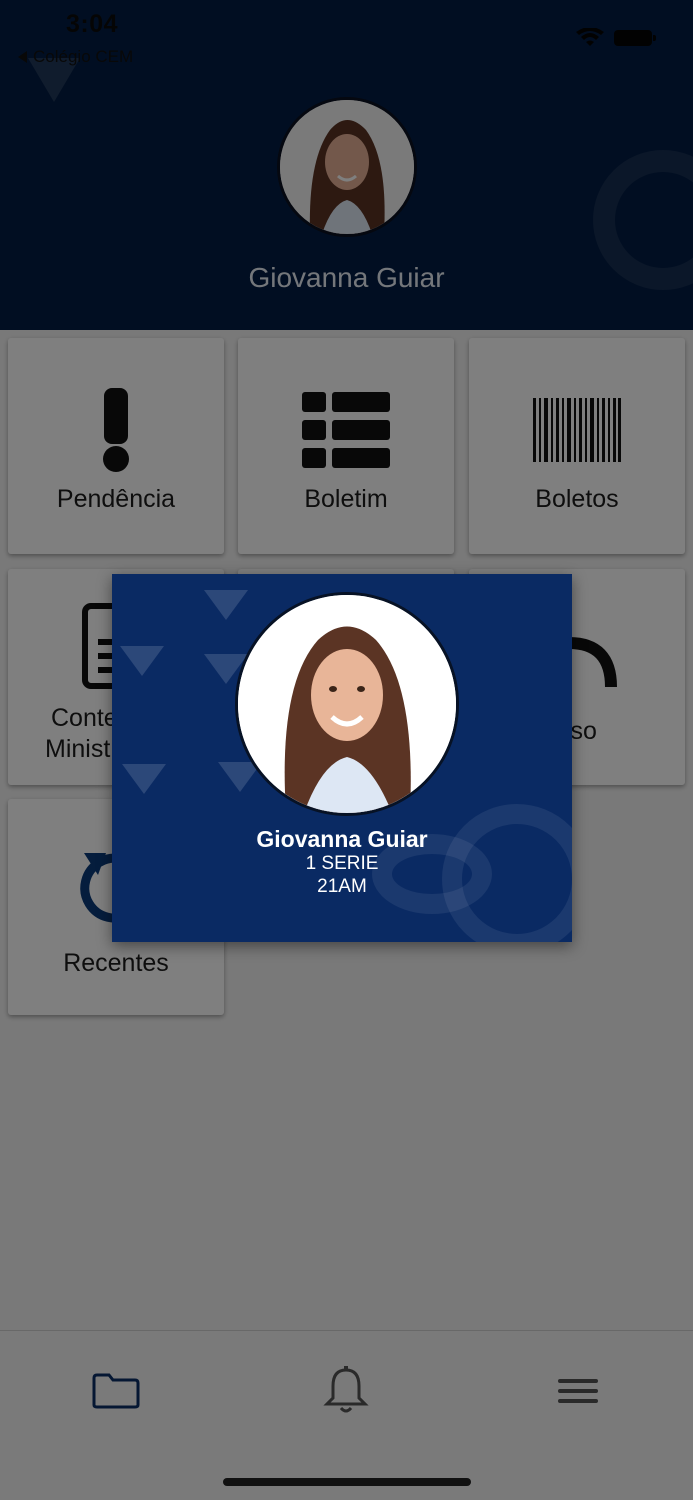 This screenshot has height=1500, width=693. What do you see at coordinates (342, 886) in the screenshot?
I see `popup-class: 21AM` at bounding box center [342, 886].